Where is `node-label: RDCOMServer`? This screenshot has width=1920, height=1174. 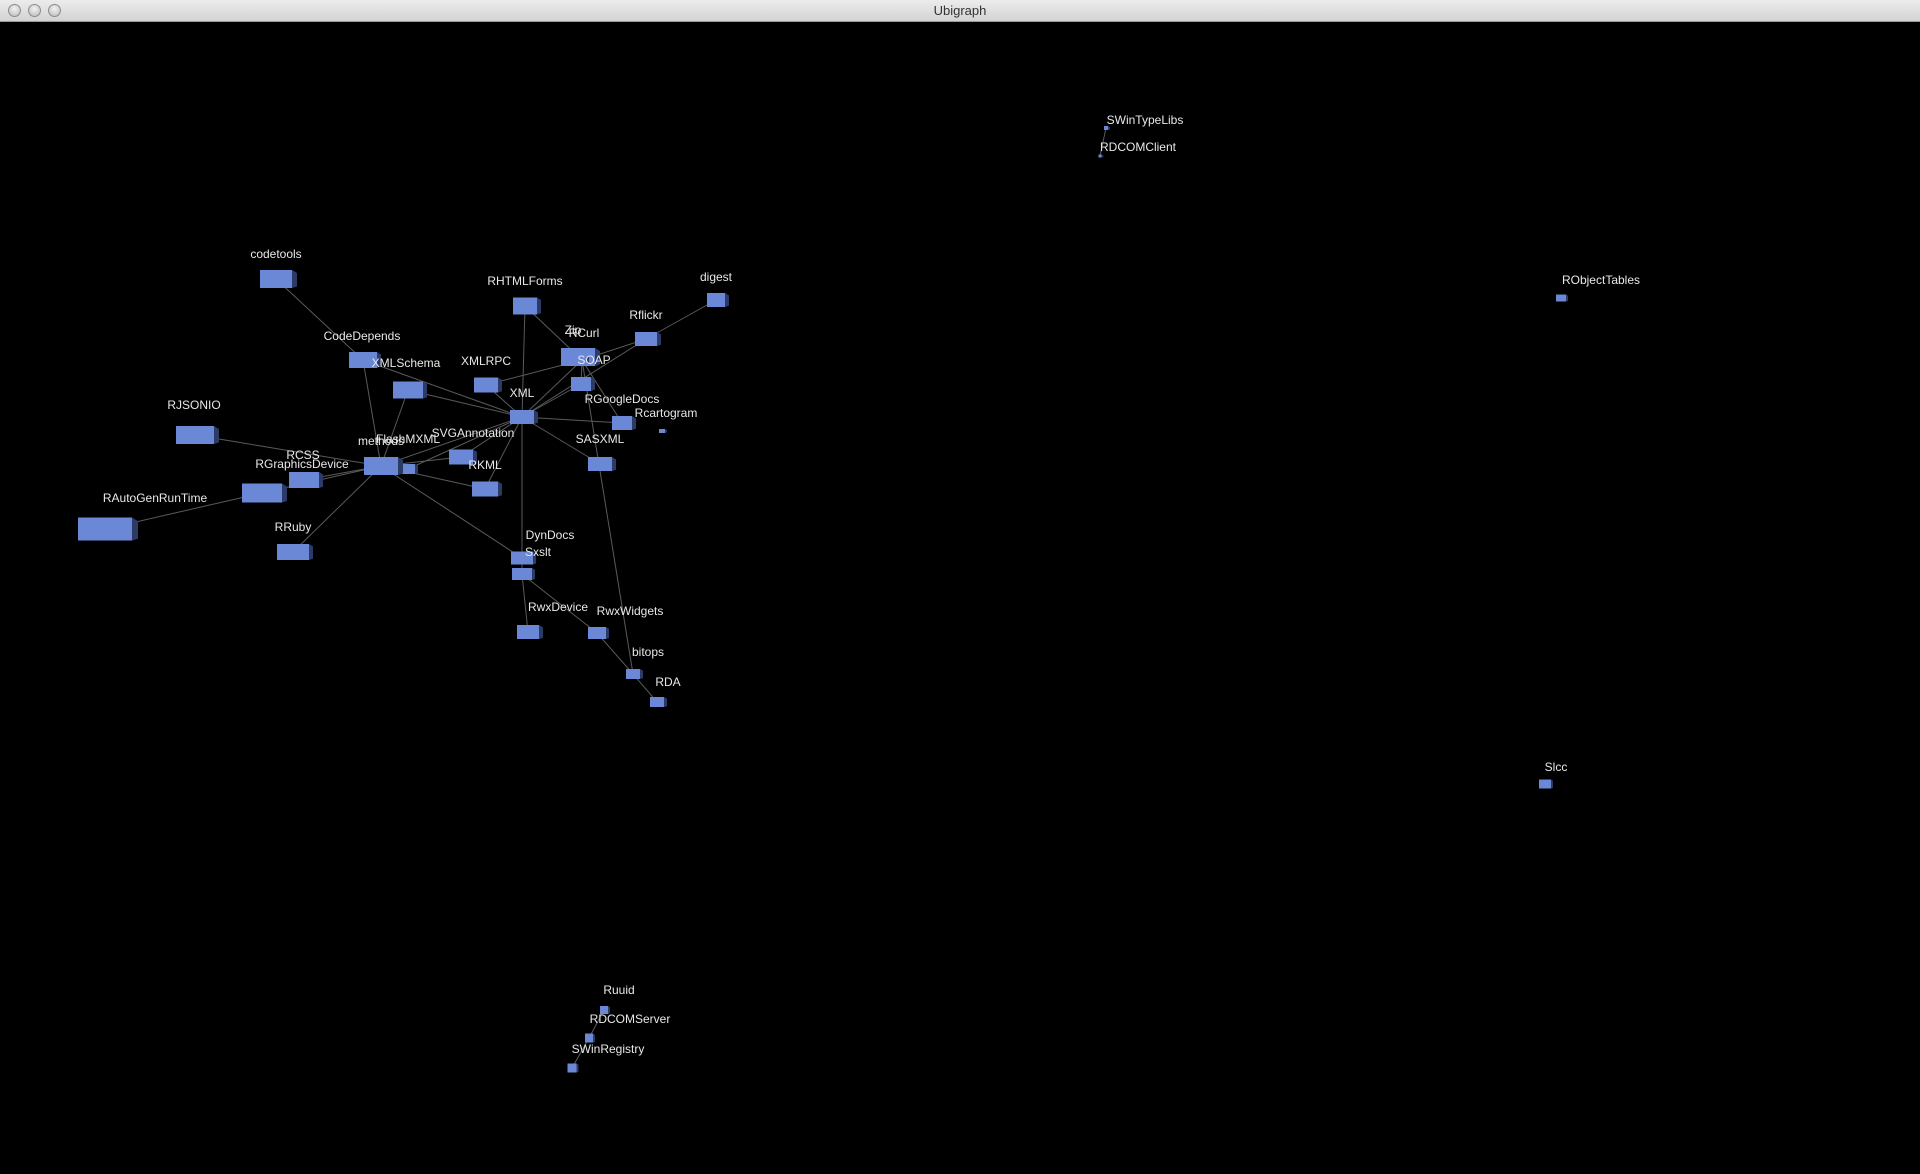
node-label: RDCOMServer is located at coordinates (630, 1019).